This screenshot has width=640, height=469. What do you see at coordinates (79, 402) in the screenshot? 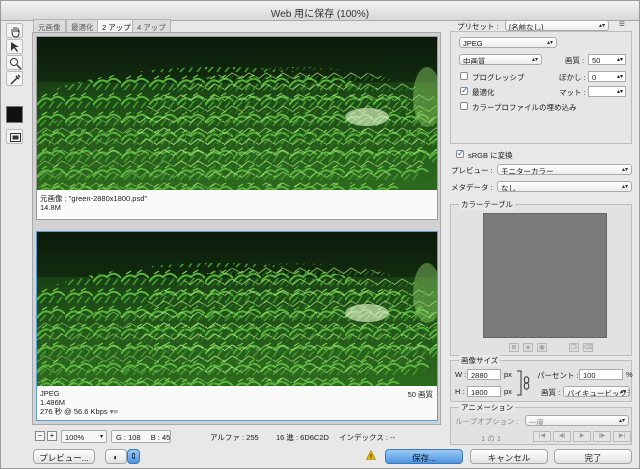
I see `optimized-info: JPEG 1.486M 276 秒 @ 56.6 Kbps ▾≡` at bounding box center [79, 402].